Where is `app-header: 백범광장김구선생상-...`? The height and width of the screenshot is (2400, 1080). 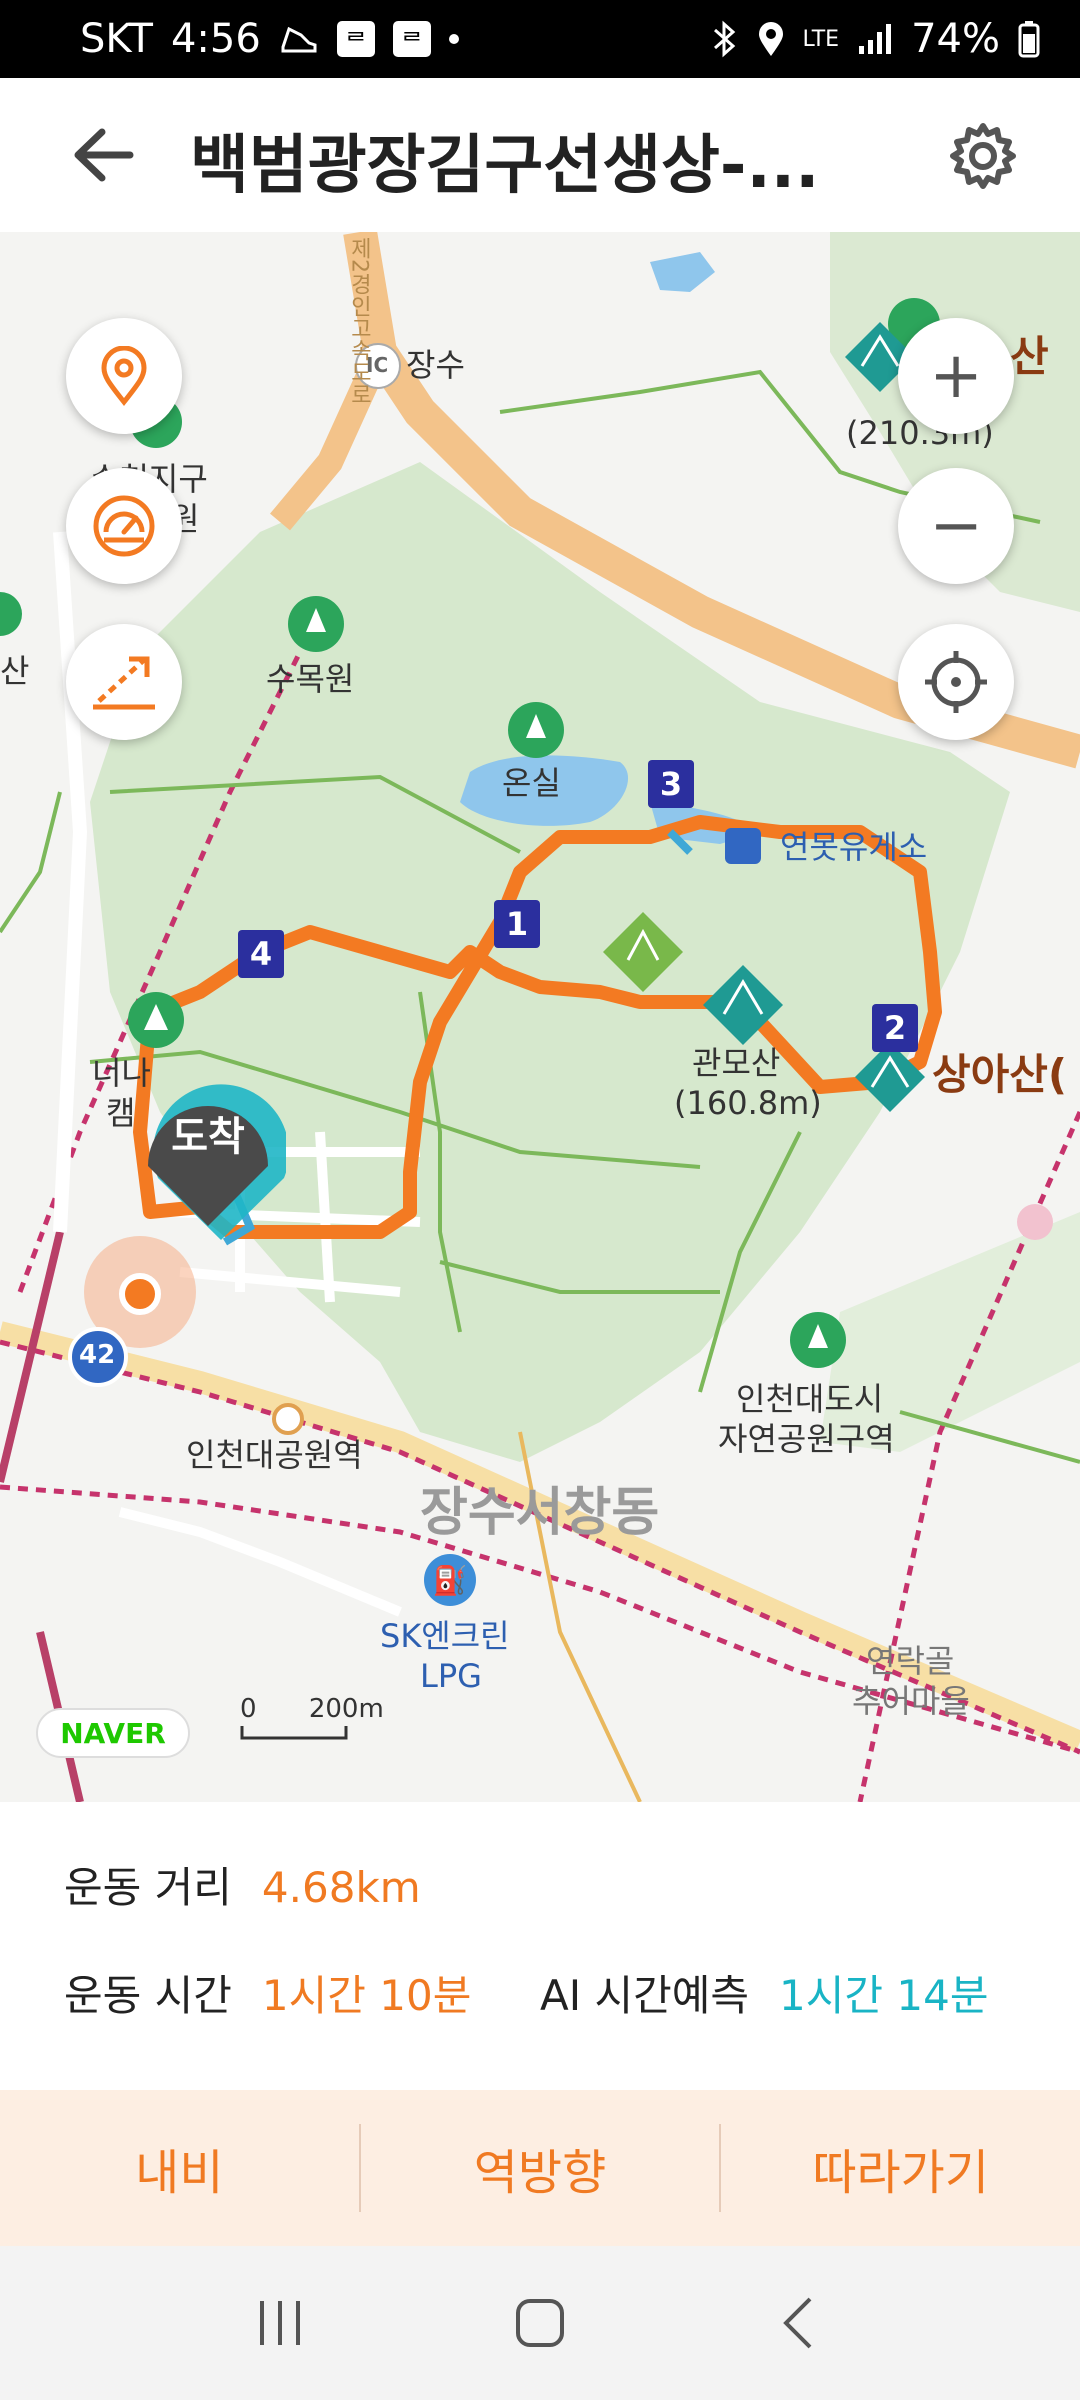
app-header: 백범광장김구선생상-... is located at coordinates (540, 155).